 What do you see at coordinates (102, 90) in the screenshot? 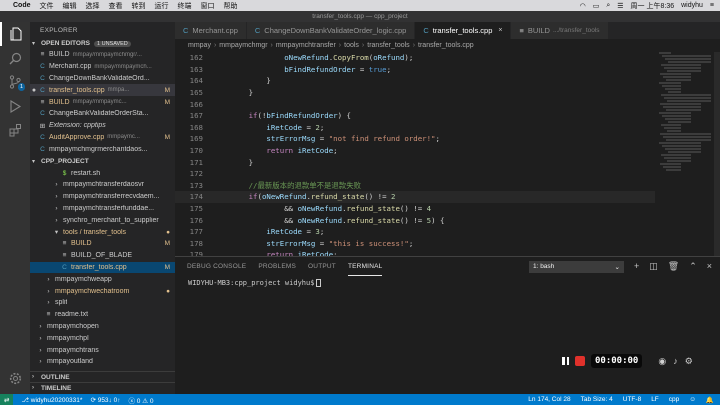
I see `open-editor-item: ● Ctransfer_tools.cpp mmpa... M` at bounding box center [102, 90].